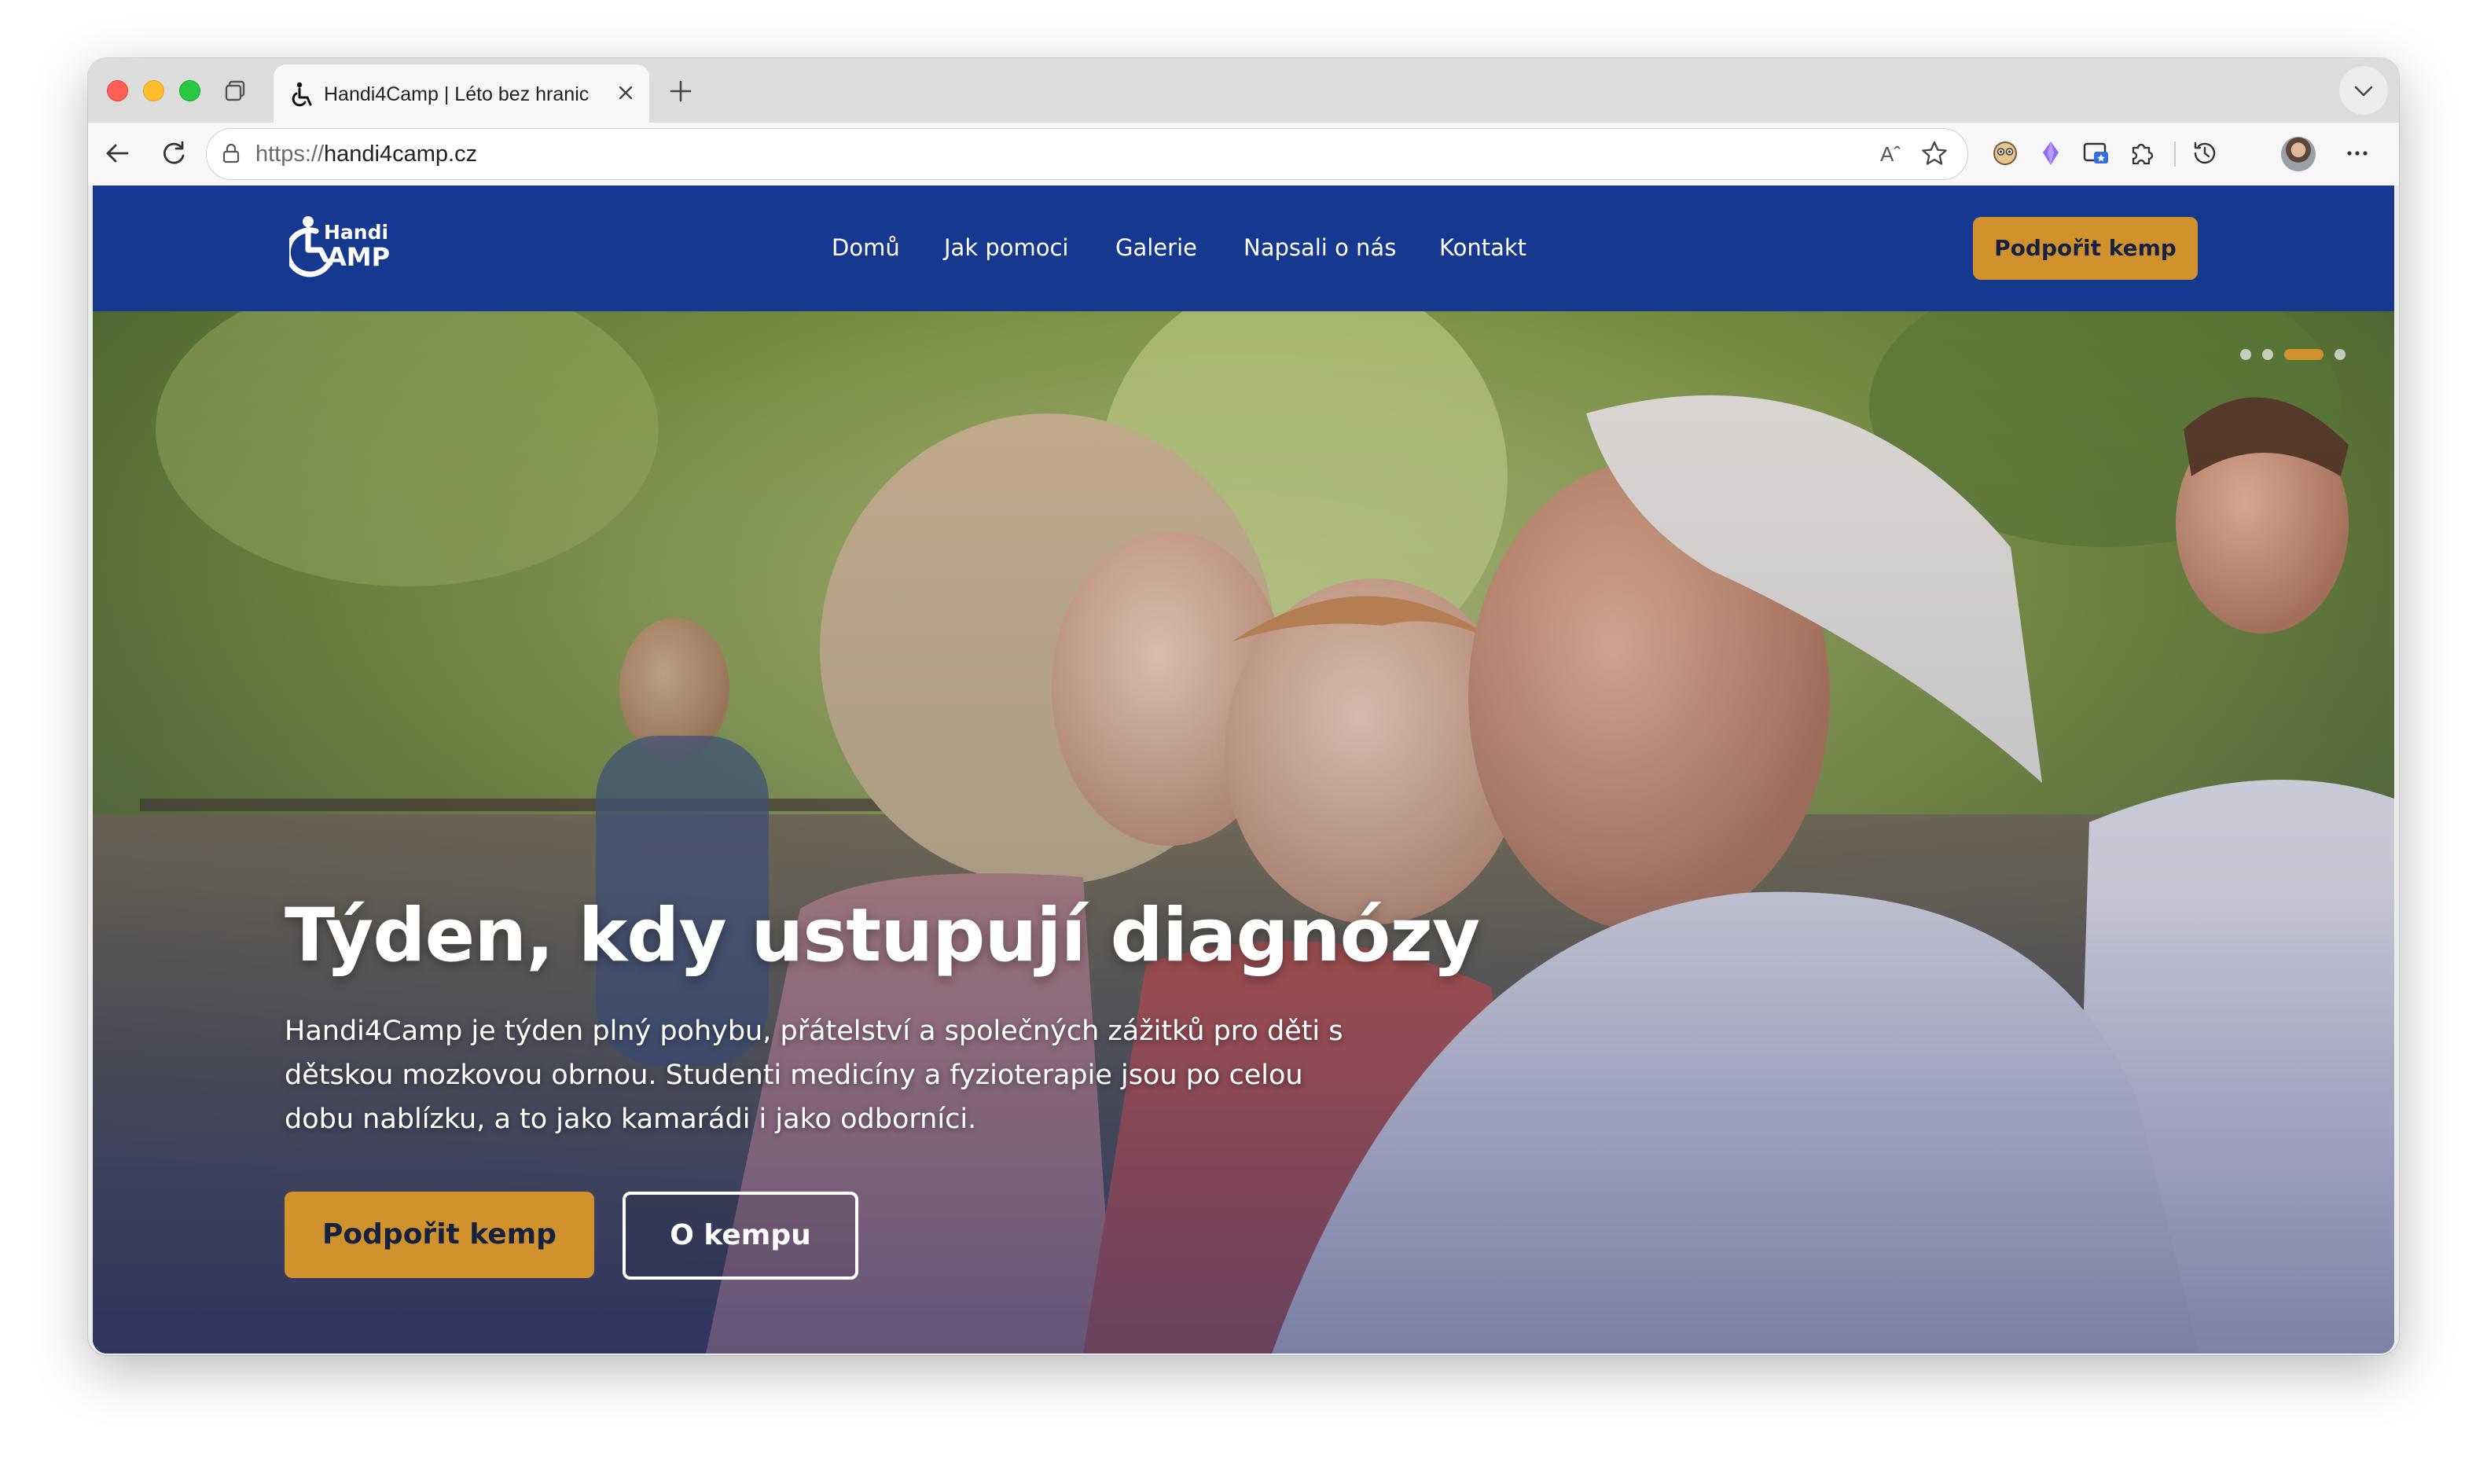 The image size is (2487, 1484). What do you see at coordinates (290, 154) in the screenshot?
I see `url-protocol: https://` at bounding box center [290, 154].